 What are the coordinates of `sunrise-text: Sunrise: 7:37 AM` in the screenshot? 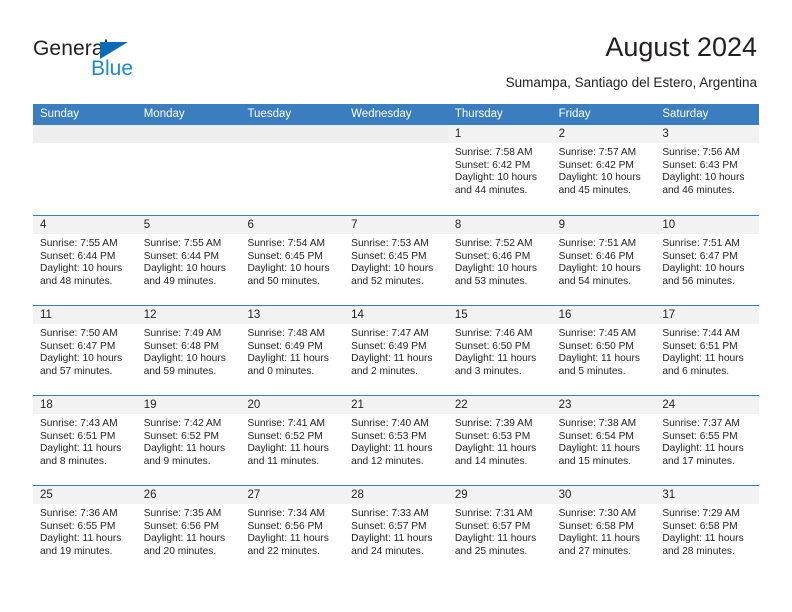 It's located at (701, 423).